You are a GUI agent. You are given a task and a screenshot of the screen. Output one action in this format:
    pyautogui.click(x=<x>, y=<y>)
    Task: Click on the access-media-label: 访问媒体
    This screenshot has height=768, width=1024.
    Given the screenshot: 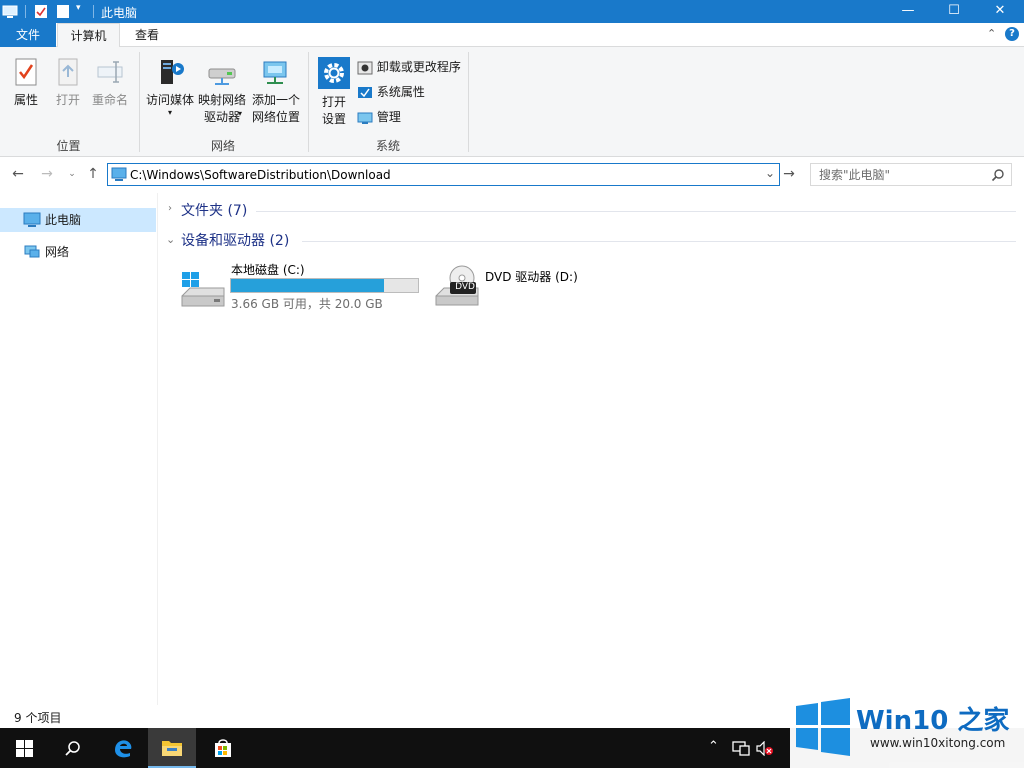 What is the action you would take?
    pyautogui.click(x=169, y=100)
    